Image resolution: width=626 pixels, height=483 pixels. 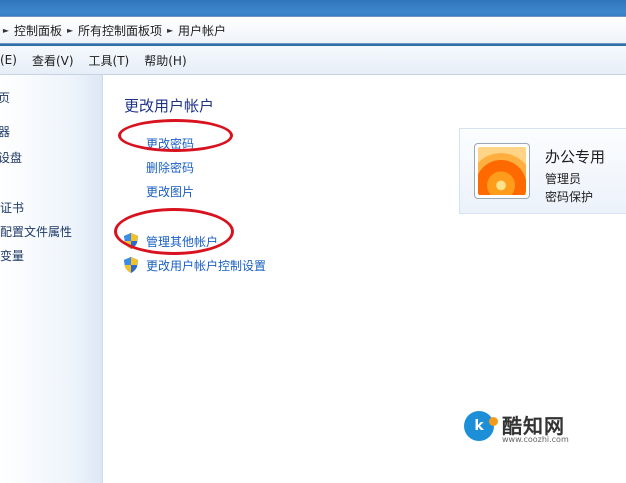 What do you see at coordinates (563, 179) in the screenshot?
I see `user-role: 管理员` at bounding box center [563, 179].